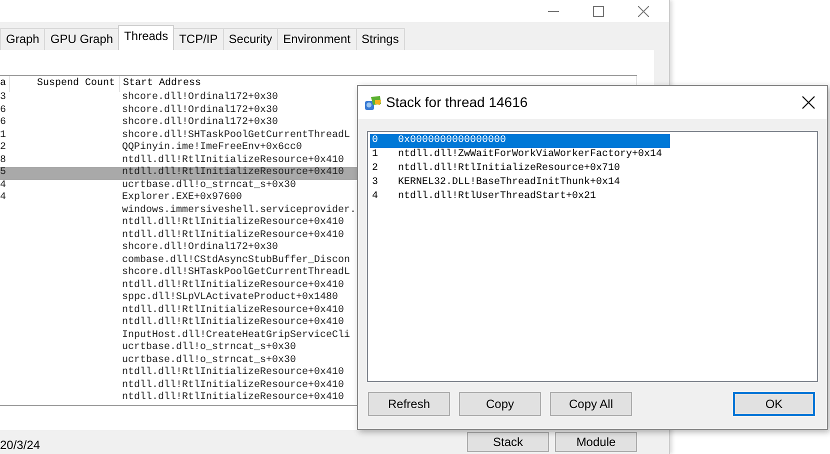  What do you see at coordinates (530, 155) in the screenshot?
I see `frame-address: ntdll.dll!ZwWaitForWorkViaWorkerFactory+0x14` at bounding box center [530, 155].